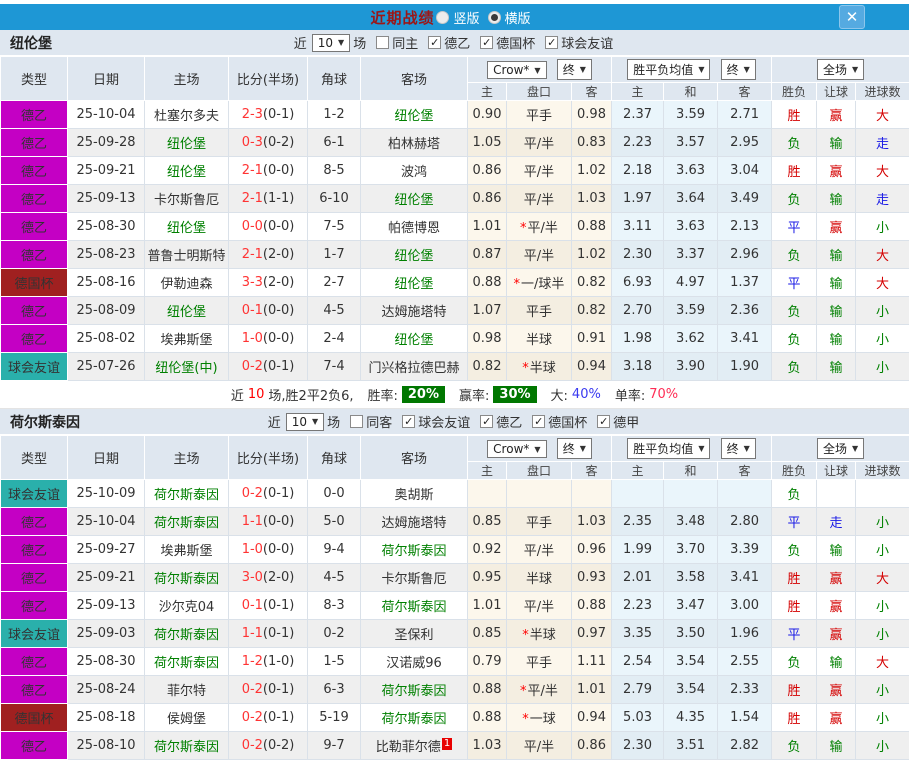  Describe the element at coordinates (414, 662) in the screenshot. I see `cell-away-team: 汉诺威96` at that location.